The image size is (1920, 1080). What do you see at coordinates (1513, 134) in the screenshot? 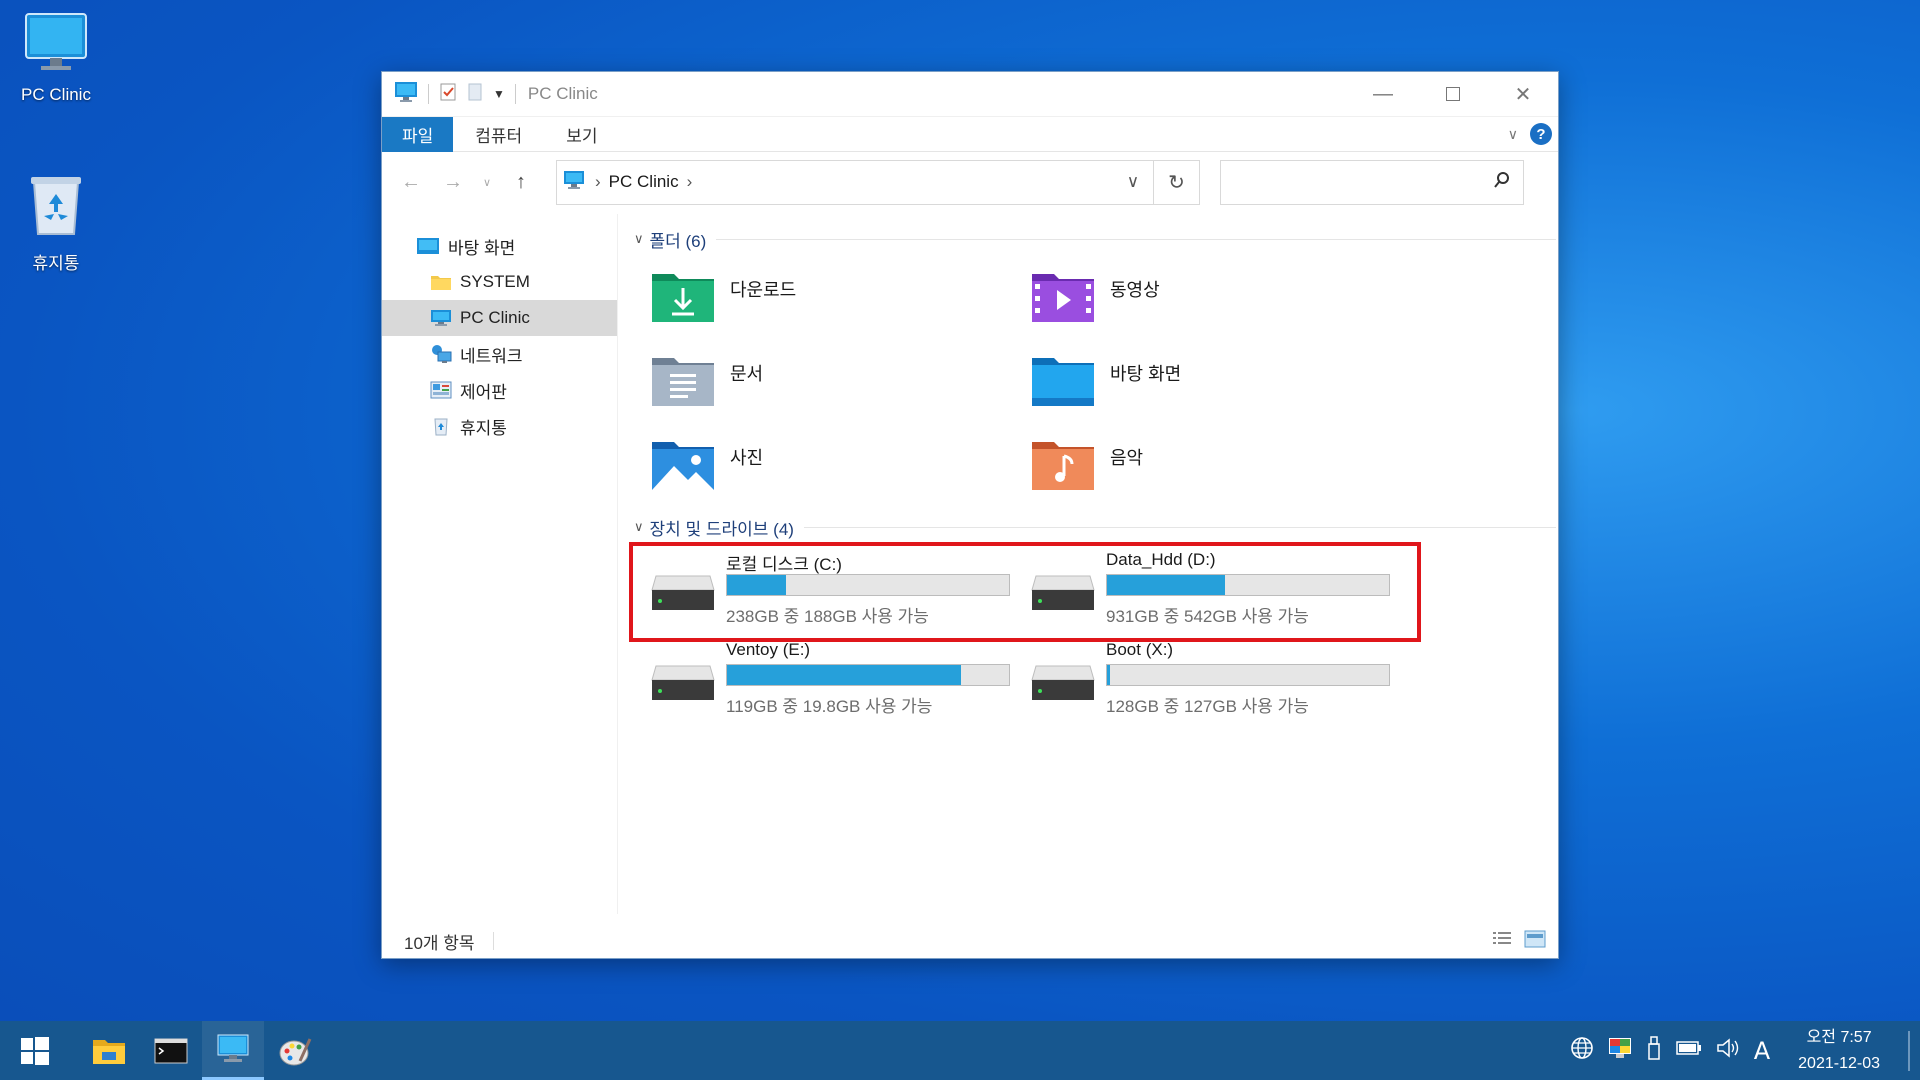
I see `expand-ribbon-icon: ∨` at bounding box center [1513, 134].